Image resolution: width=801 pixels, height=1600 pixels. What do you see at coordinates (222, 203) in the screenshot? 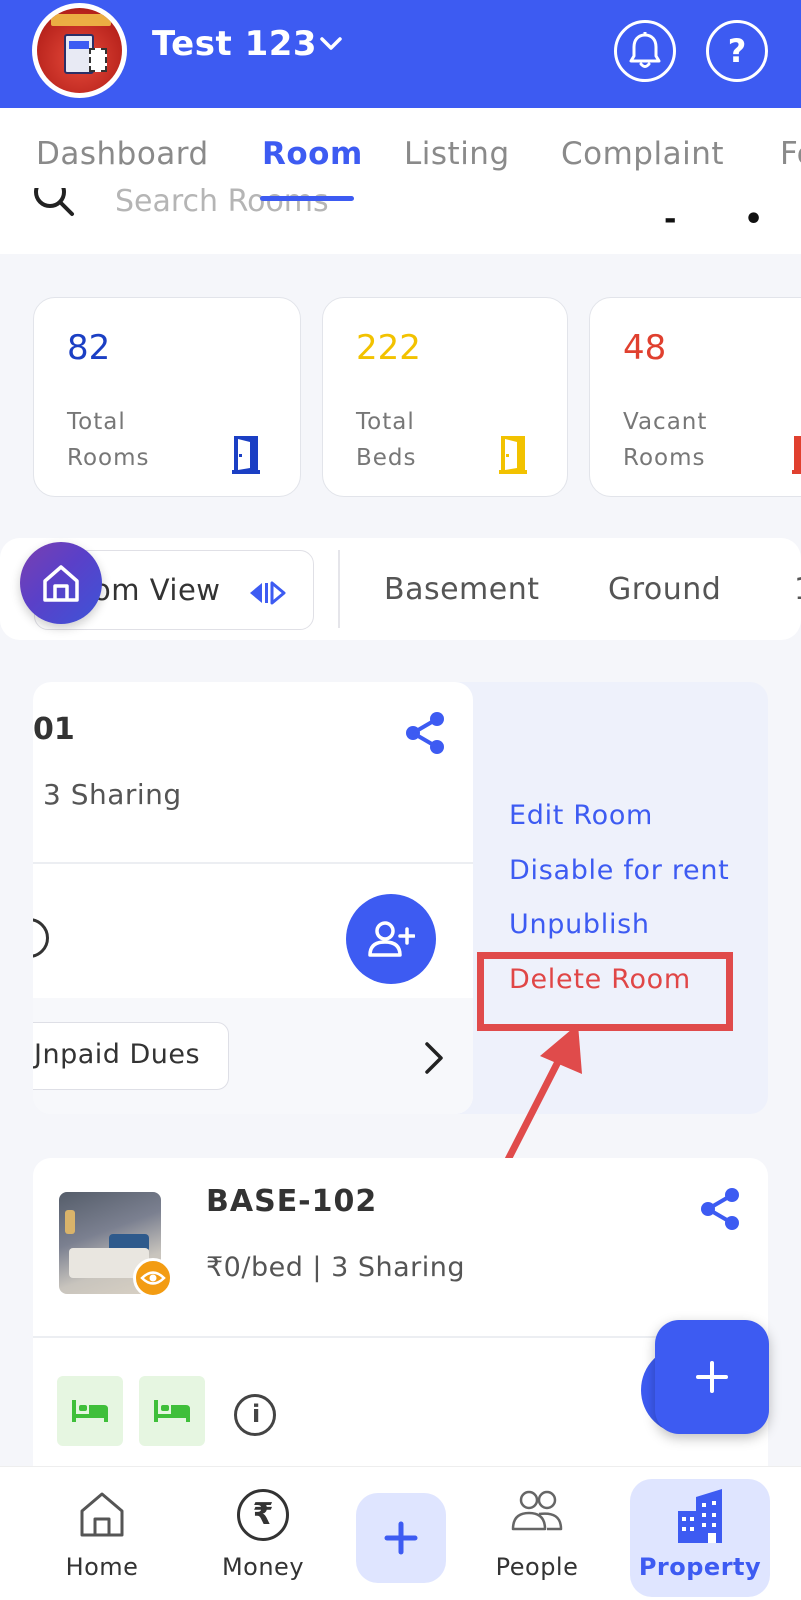
I see `search-input: Search Rooms` at bounding box center [222, 203].